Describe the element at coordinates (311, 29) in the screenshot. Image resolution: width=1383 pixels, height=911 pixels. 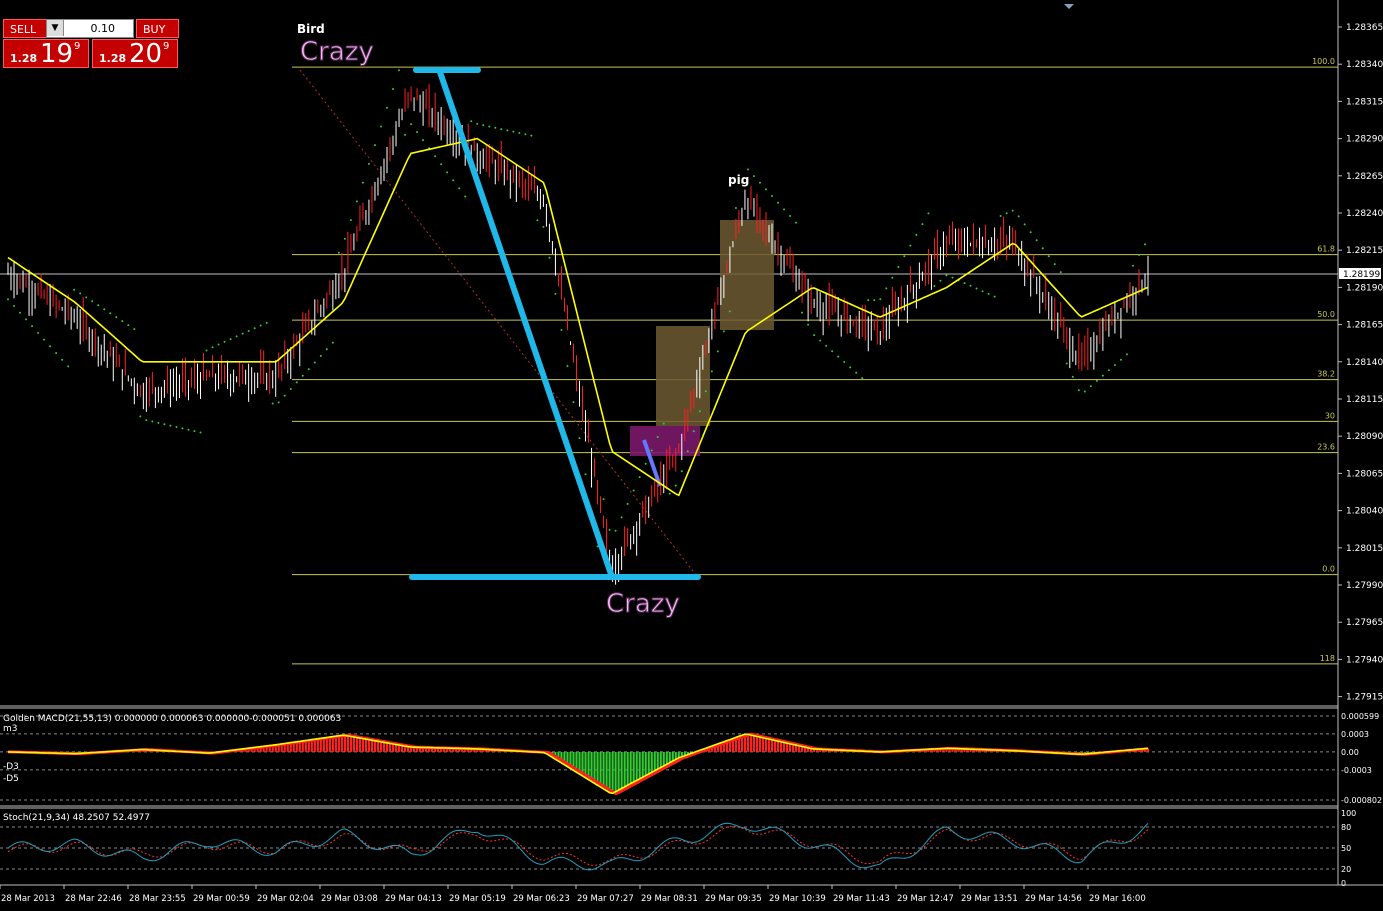
I see `annotation-bird: Bird` at that location.